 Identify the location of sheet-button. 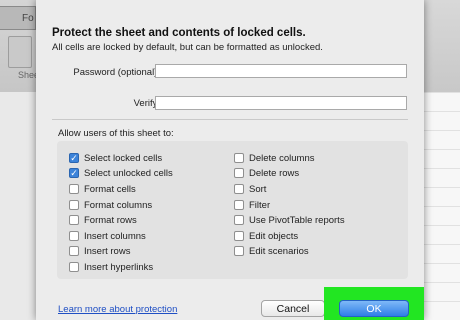
(20, 52).